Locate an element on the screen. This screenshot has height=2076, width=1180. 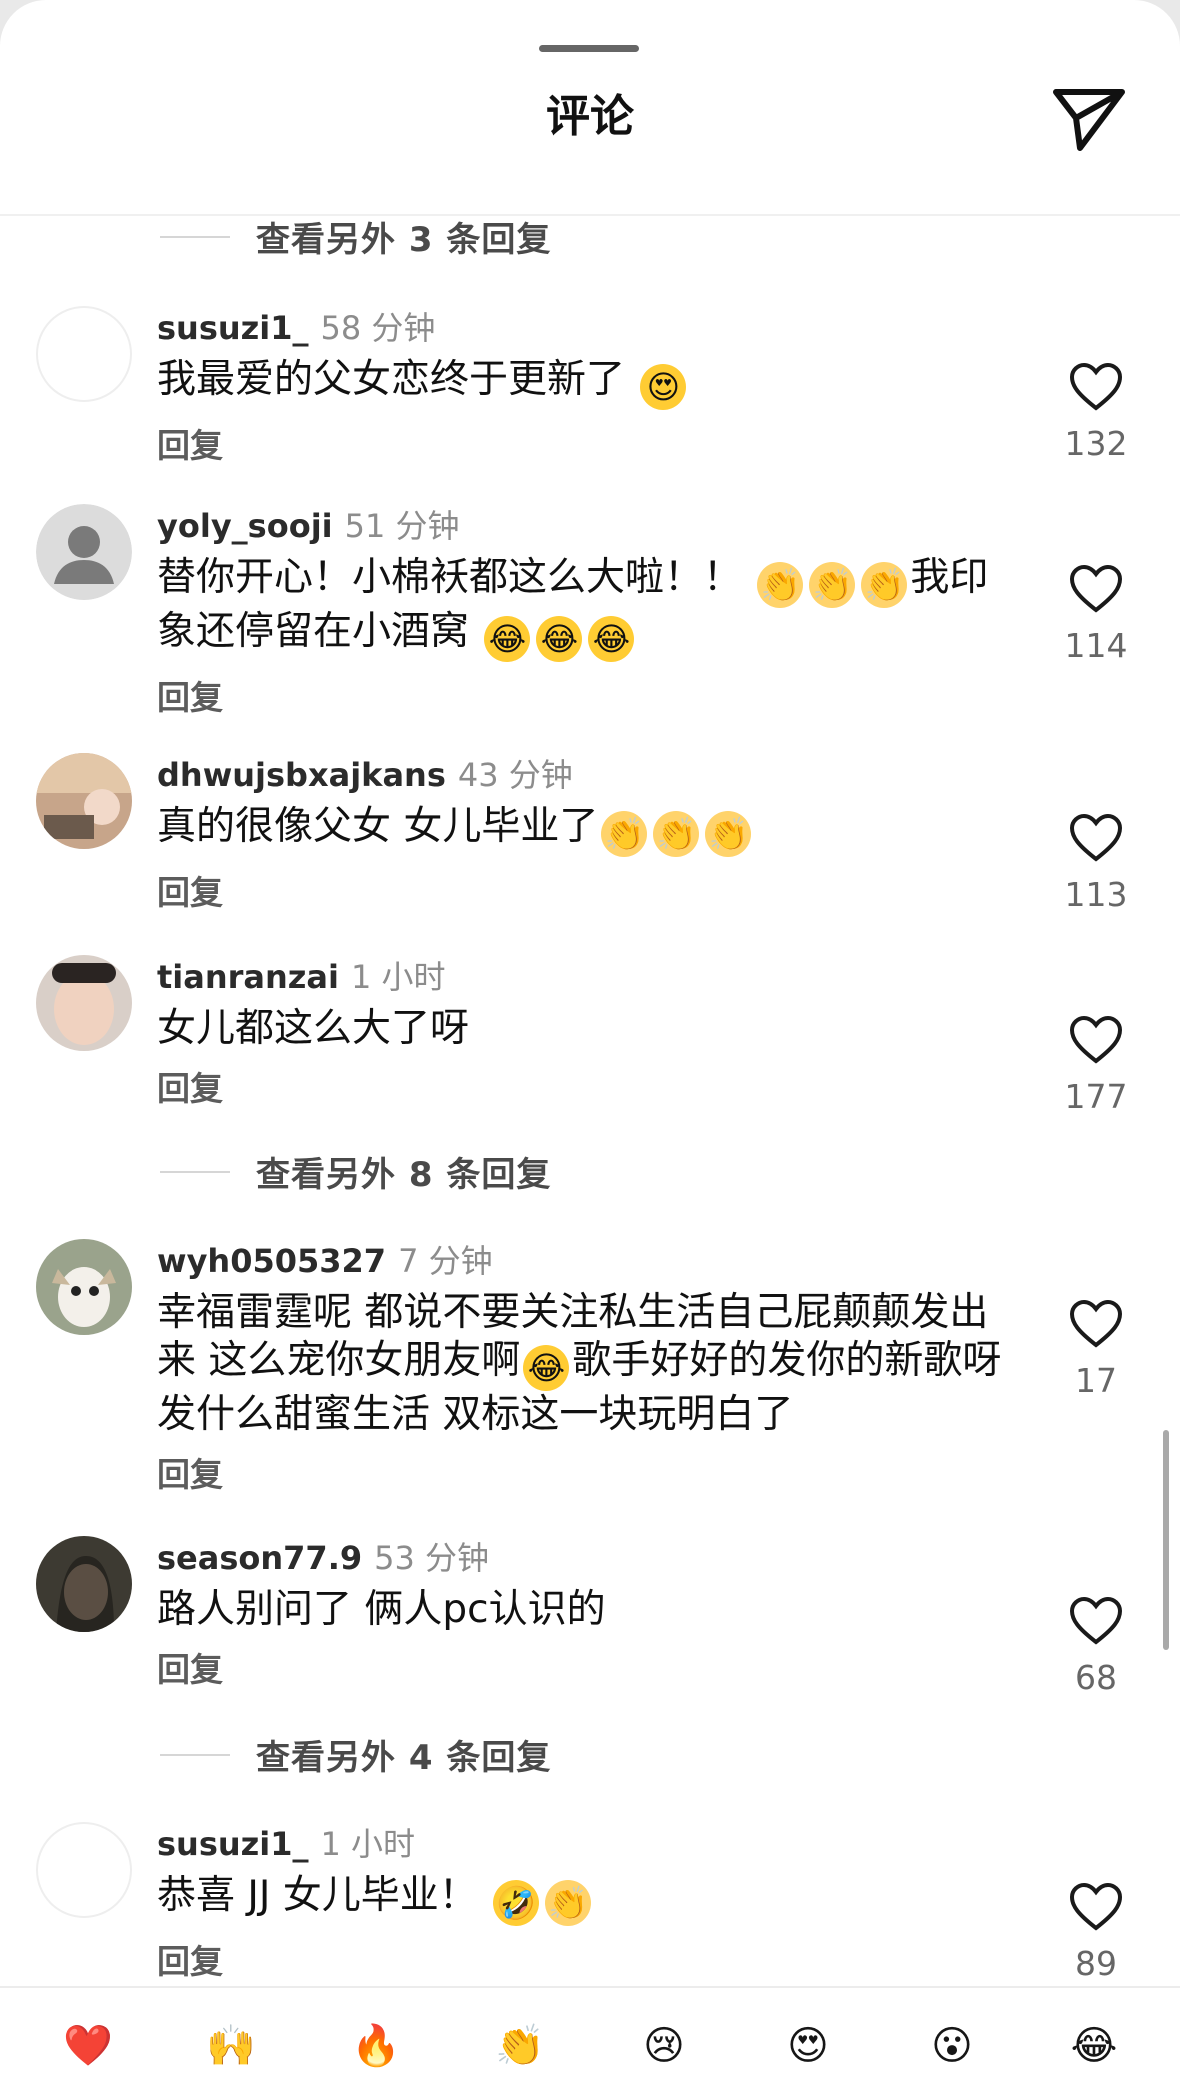
comment-text: 路人别问了 俩人pc认识的 is located at coordinates (381, 1609).